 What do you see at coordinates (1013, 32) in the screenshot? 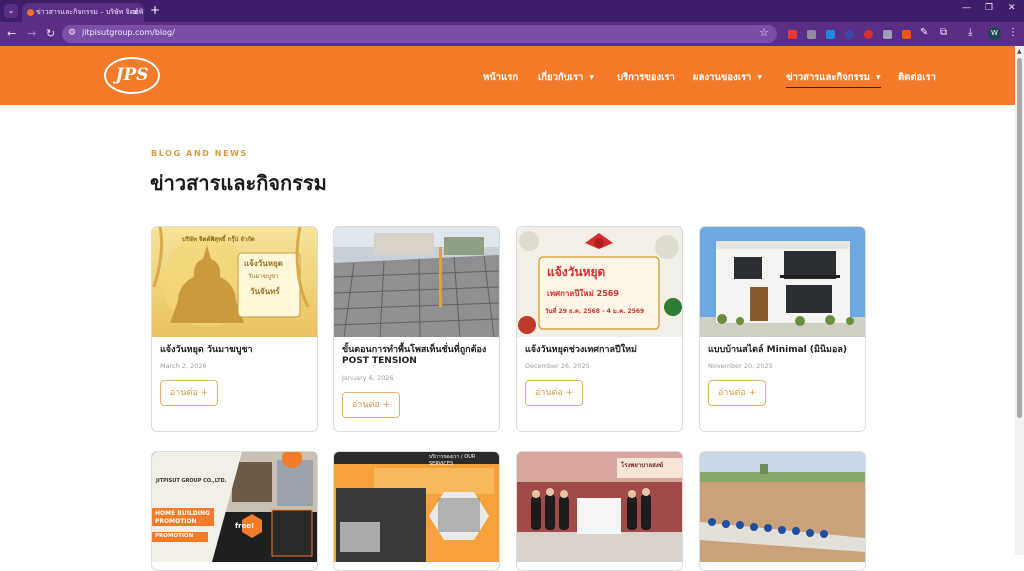
I see `browser-menu-icon: ⋮` at bounding box center [1013, 32].